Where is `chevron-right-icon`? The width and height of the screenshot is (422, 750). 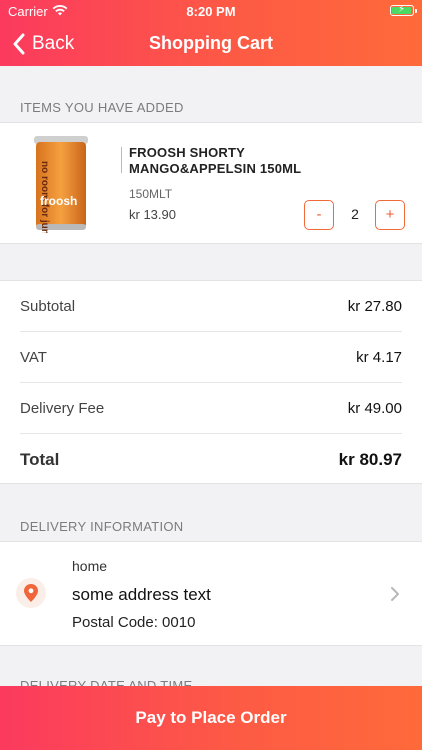
chevron-right-icon is located at coordinates (395, 594).